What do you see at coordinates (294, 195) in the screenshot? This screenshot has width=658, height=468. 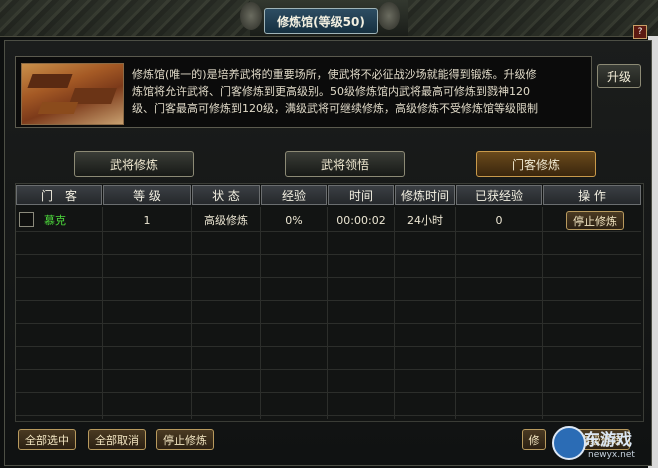 I see `column-header-exp: 经验` at bounding box center [294, 195].